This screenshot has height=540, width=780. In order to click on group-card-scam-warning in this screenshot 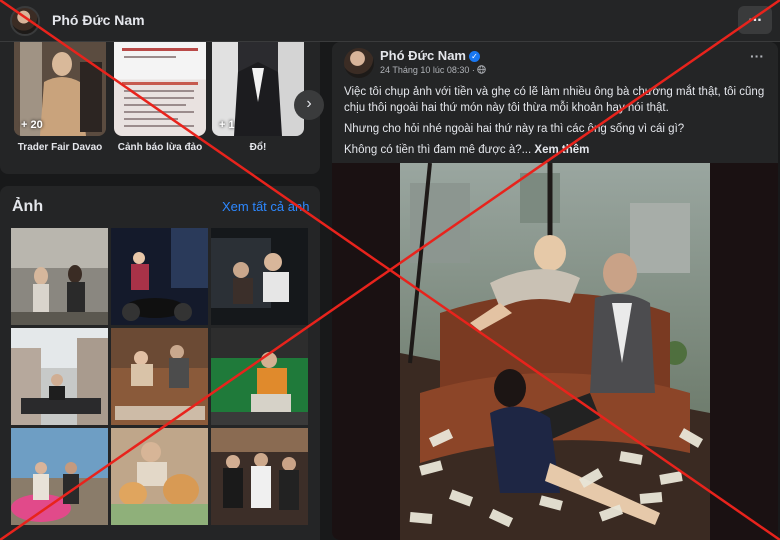, I will do `click(160, 89)`.